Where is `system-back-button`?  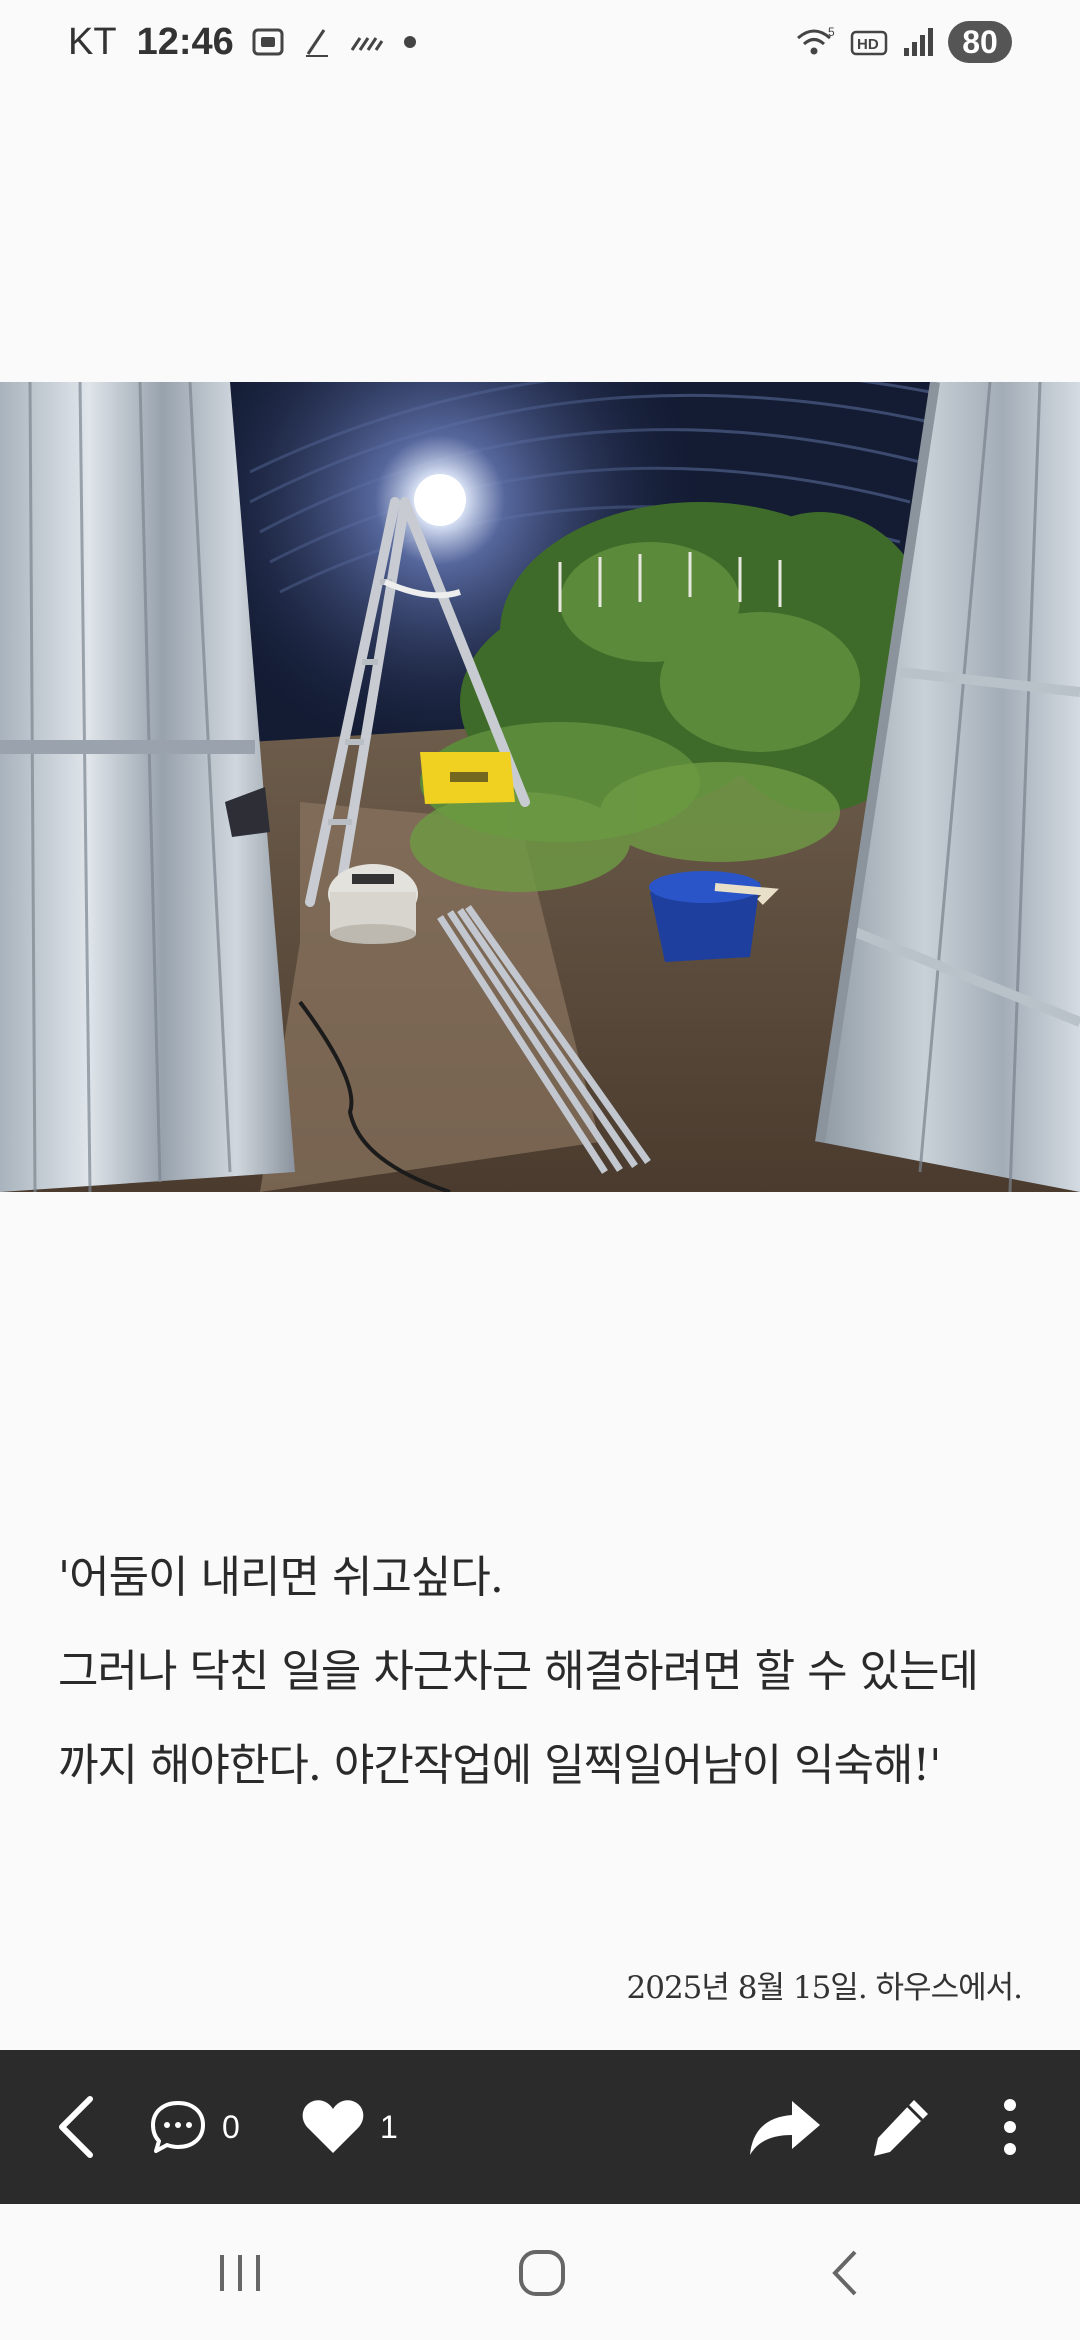 system-back-button is located at coordinates (844, 2273).